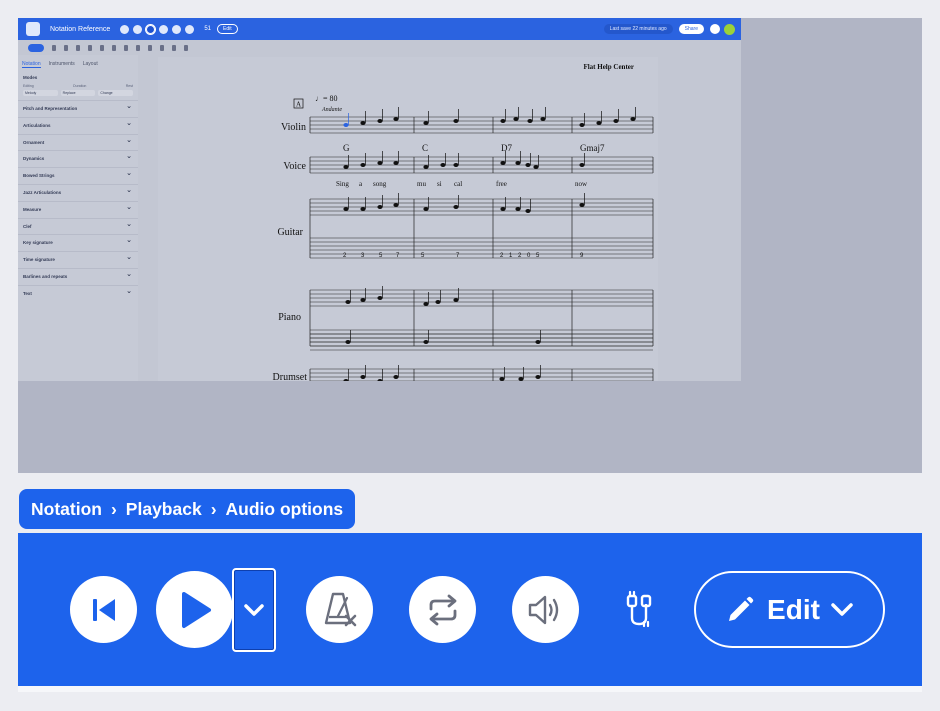  What do you see at coordinates (164, 509) in the screenshot?
I see `breadcrumb-item: Playback` at bounding box center [164, 509].